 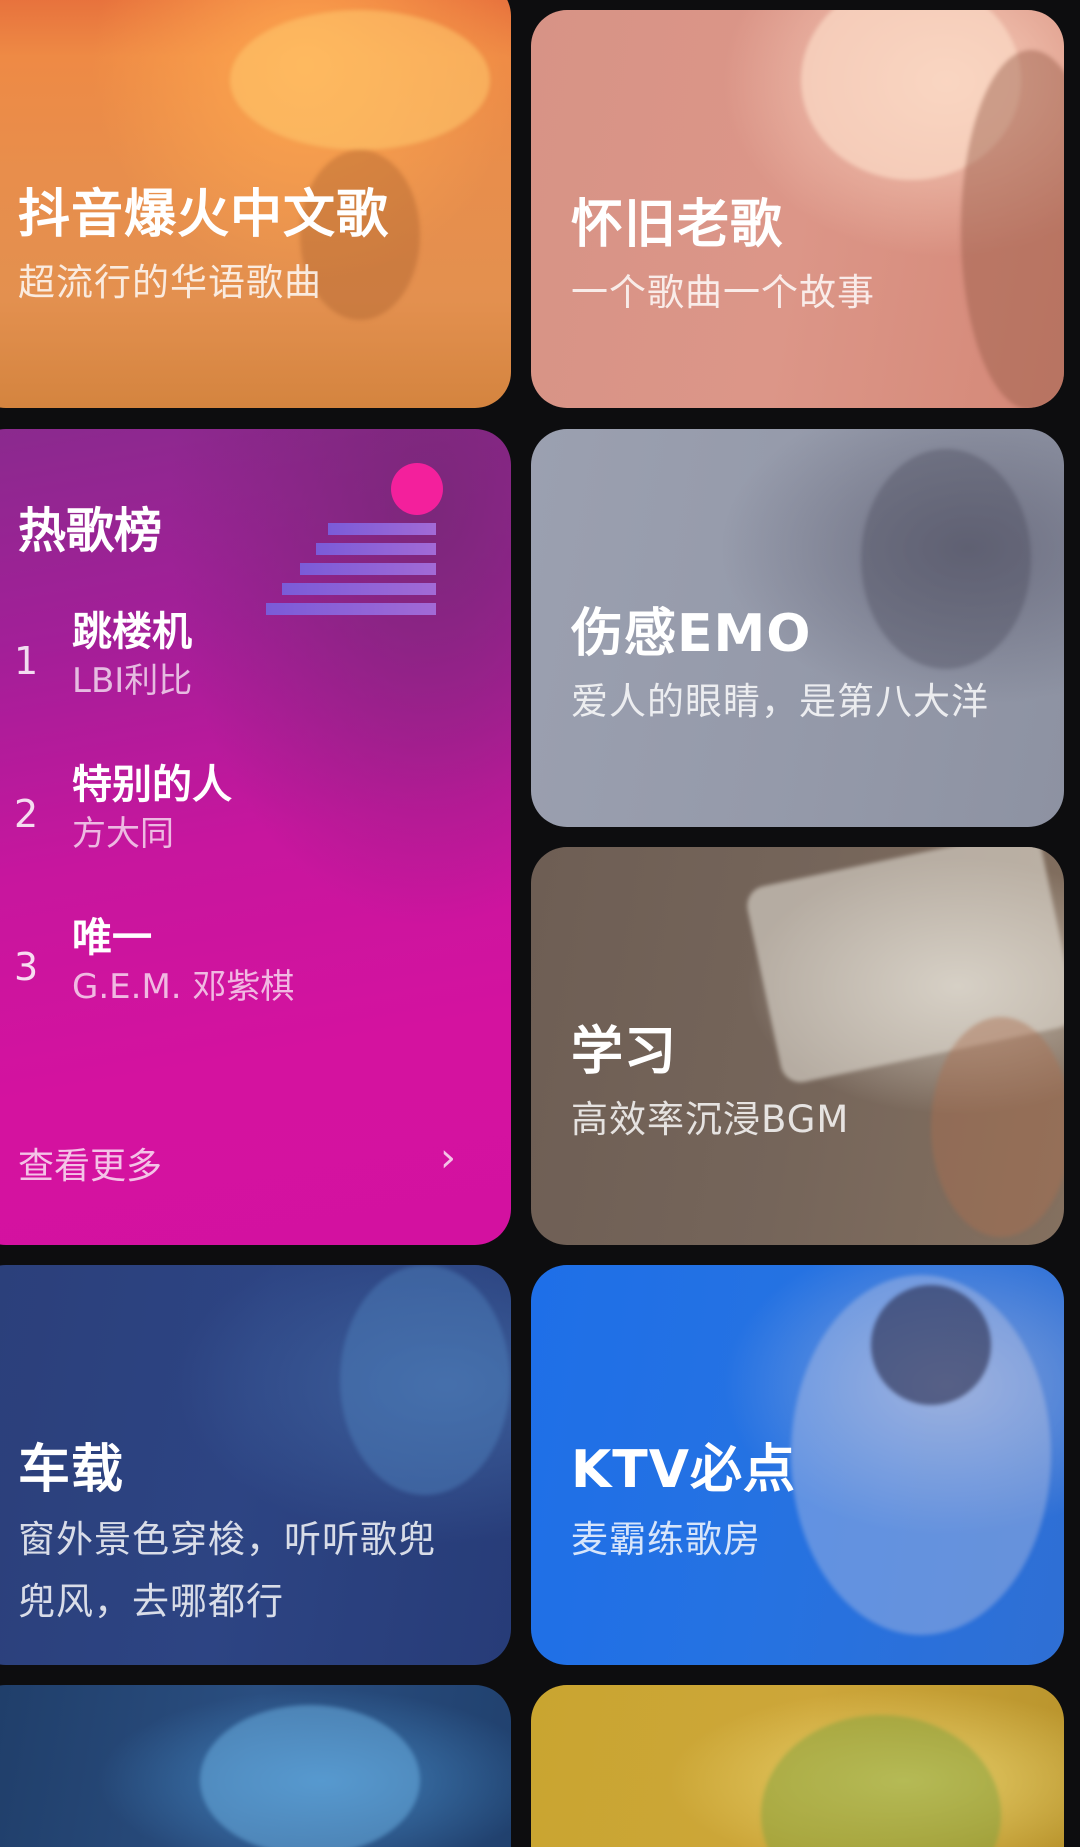 What do you see at coordinates (26, 661) in the screenshot?
I see `chart-rank: 1` at bounding box center [26, 661].